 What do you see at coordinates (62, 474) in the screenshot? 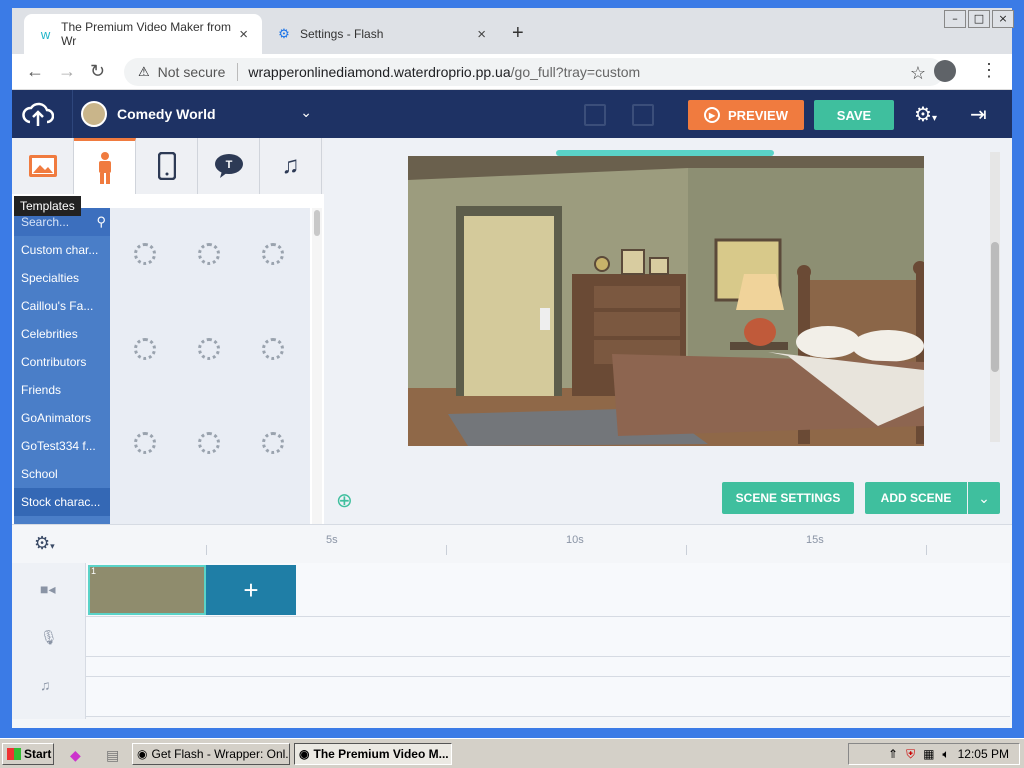
I see `category-item: School` at bounding box center [62, 474].